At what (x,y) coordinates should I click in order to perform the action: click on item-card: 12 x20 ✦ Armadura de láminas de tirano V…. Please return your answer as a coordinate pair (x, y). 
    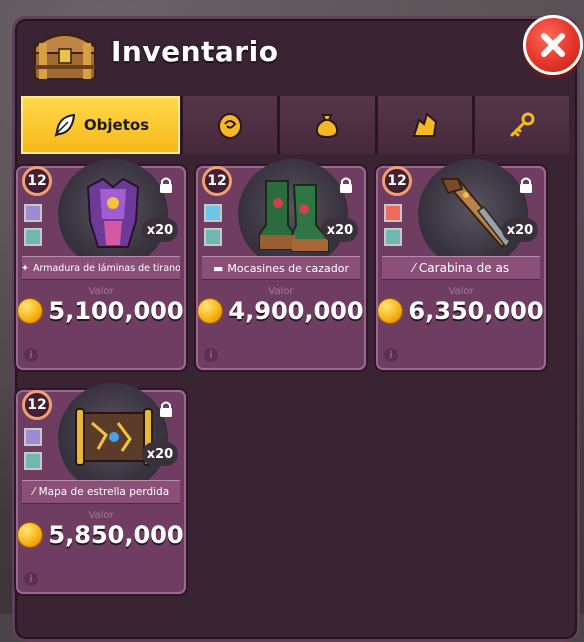
    Looking at the image, I should click on (101, 264).